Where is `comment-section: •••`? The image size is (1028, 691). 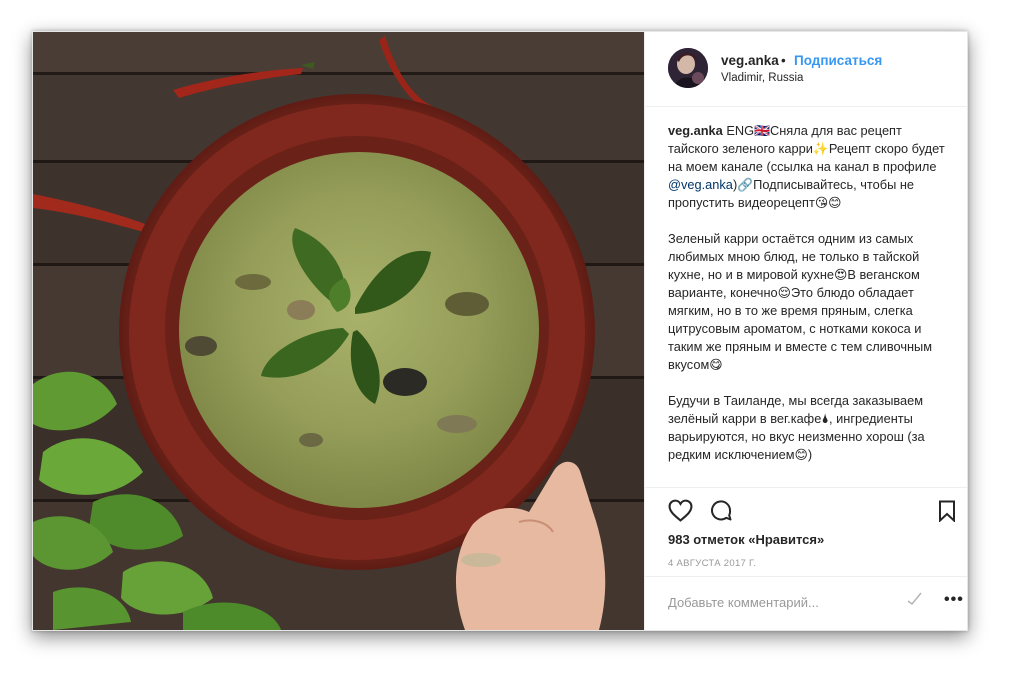
comment-section: ••• is located at coordinates (806, 603).